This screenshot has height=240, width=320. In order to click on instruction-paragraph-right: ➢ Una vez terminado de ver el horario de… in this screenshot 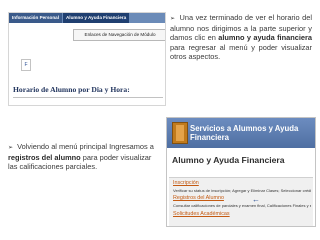, I will do `click(241, 37)`.